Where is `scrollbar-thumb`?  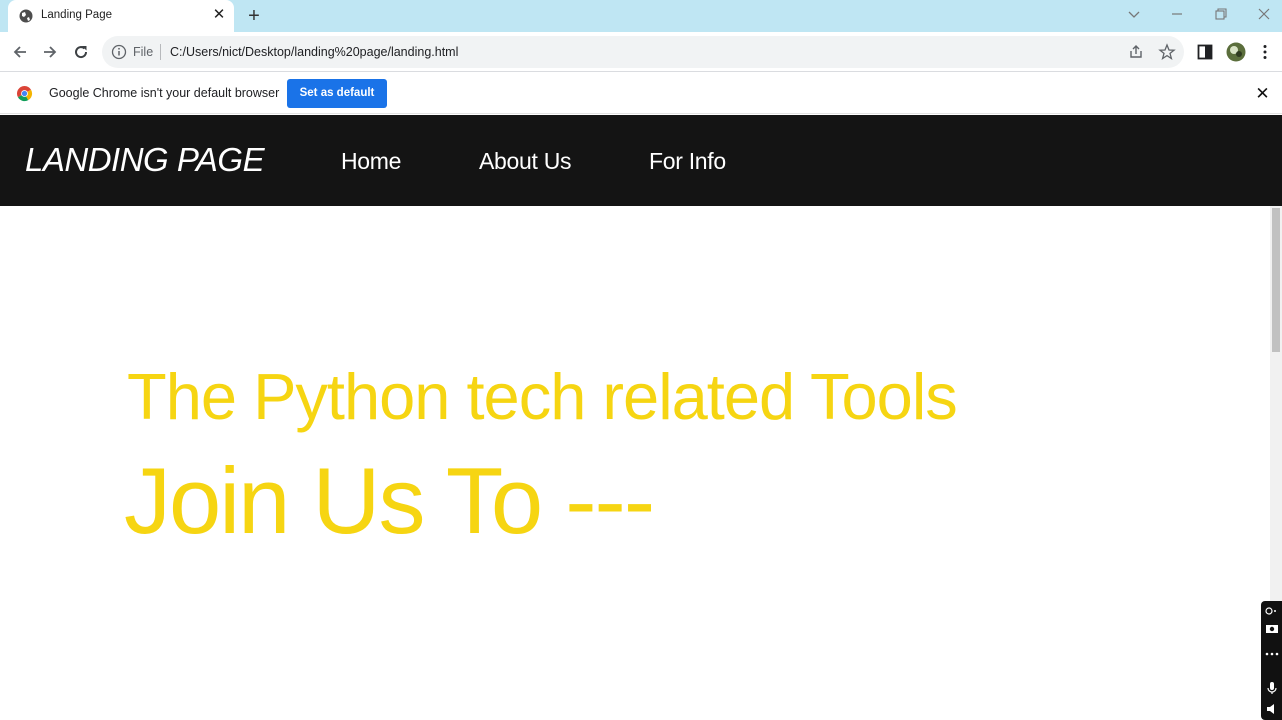
scrollbar-thumb is located at coordinates (1276, 280).